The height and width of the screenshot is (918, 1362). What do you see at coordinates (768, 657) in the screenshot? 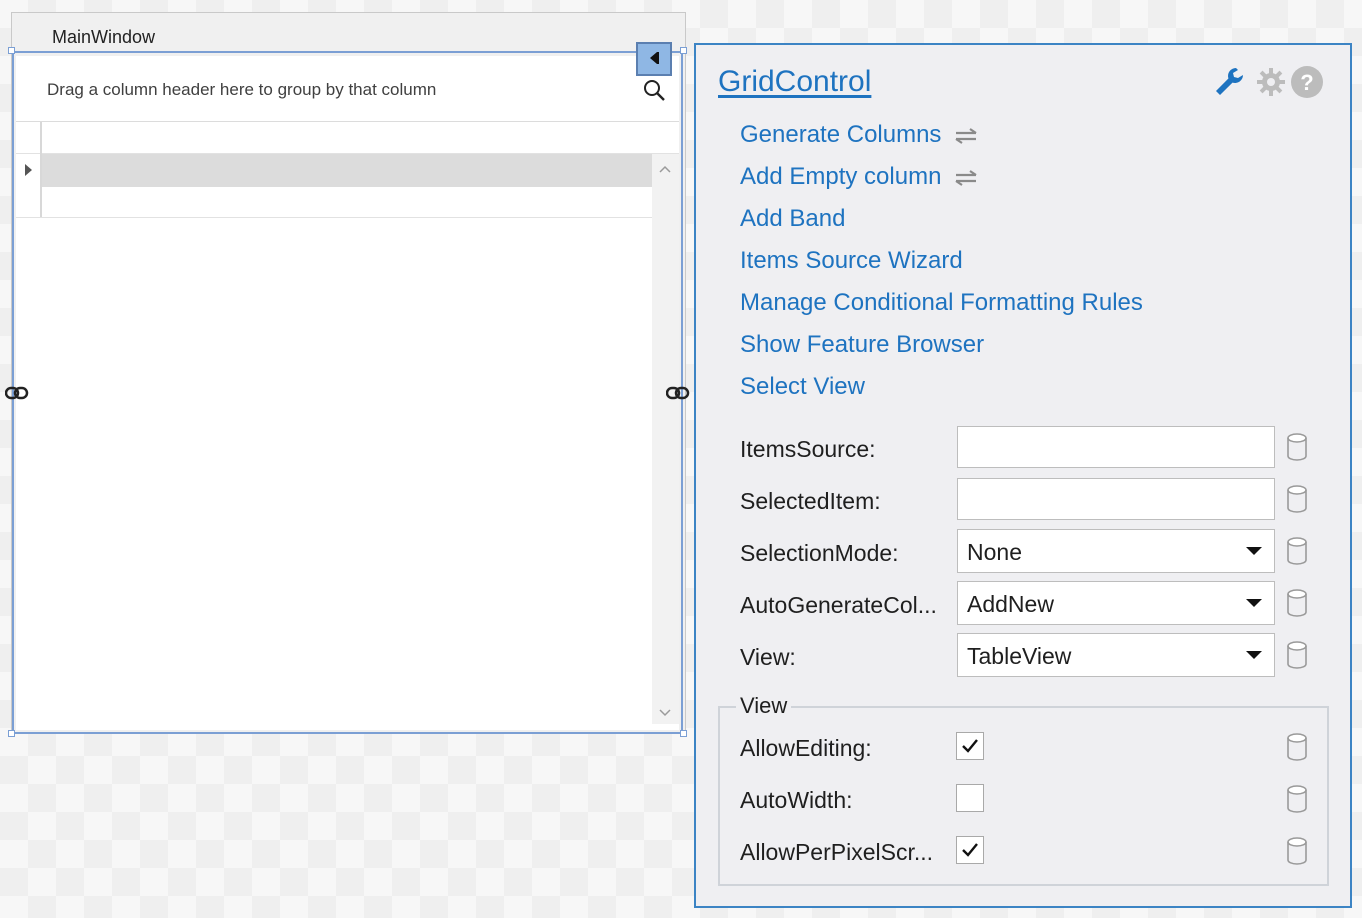
I see `view-label: View:` at bounding box center [768, 657].